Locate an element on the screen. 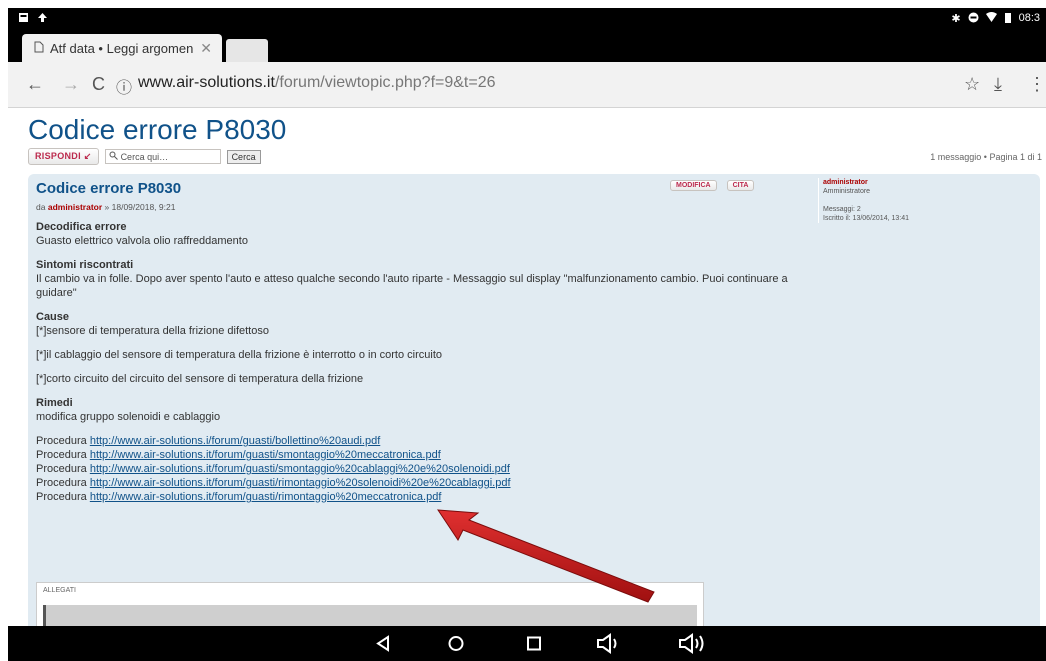 Image resolution: width=1046 pixels, height=661 pixels. post-meta: da administrator » 18/09/2018, 9:21 is located at coordinates (105, 207).